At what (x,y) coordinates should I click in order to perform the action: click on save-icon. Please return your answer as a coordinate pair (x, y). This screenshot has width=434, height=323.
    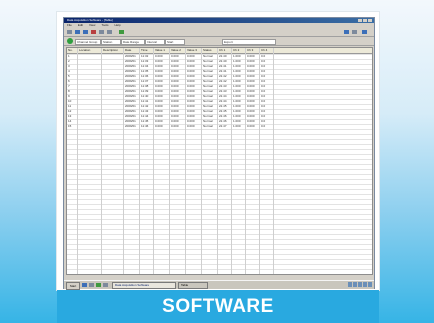
    Looking at the image, I should click on (85, 32).